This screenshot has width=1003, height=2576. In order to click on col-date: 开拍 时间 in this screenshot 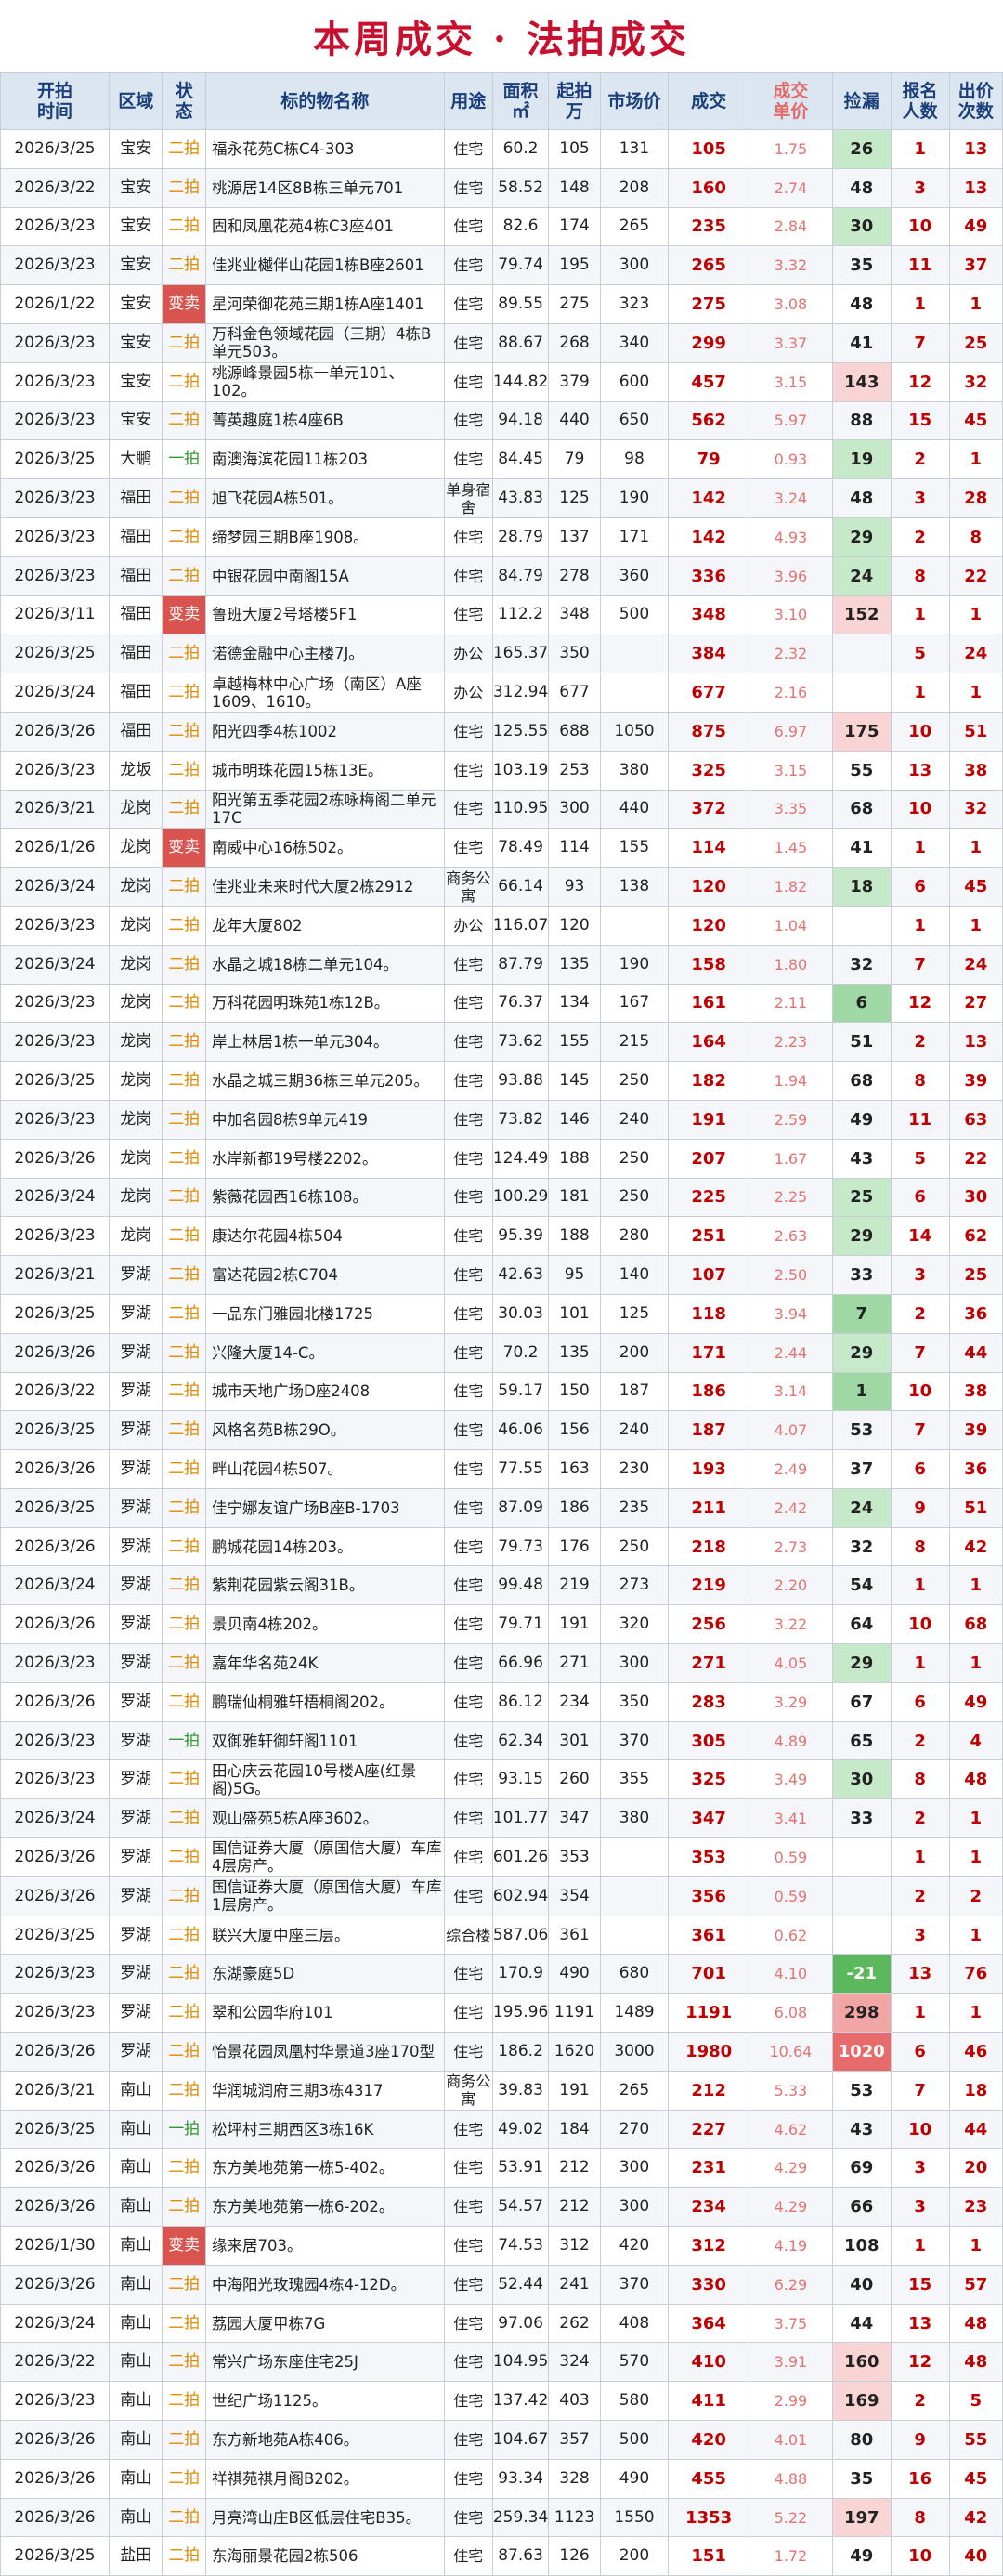, I will do `click(55, 101)`.